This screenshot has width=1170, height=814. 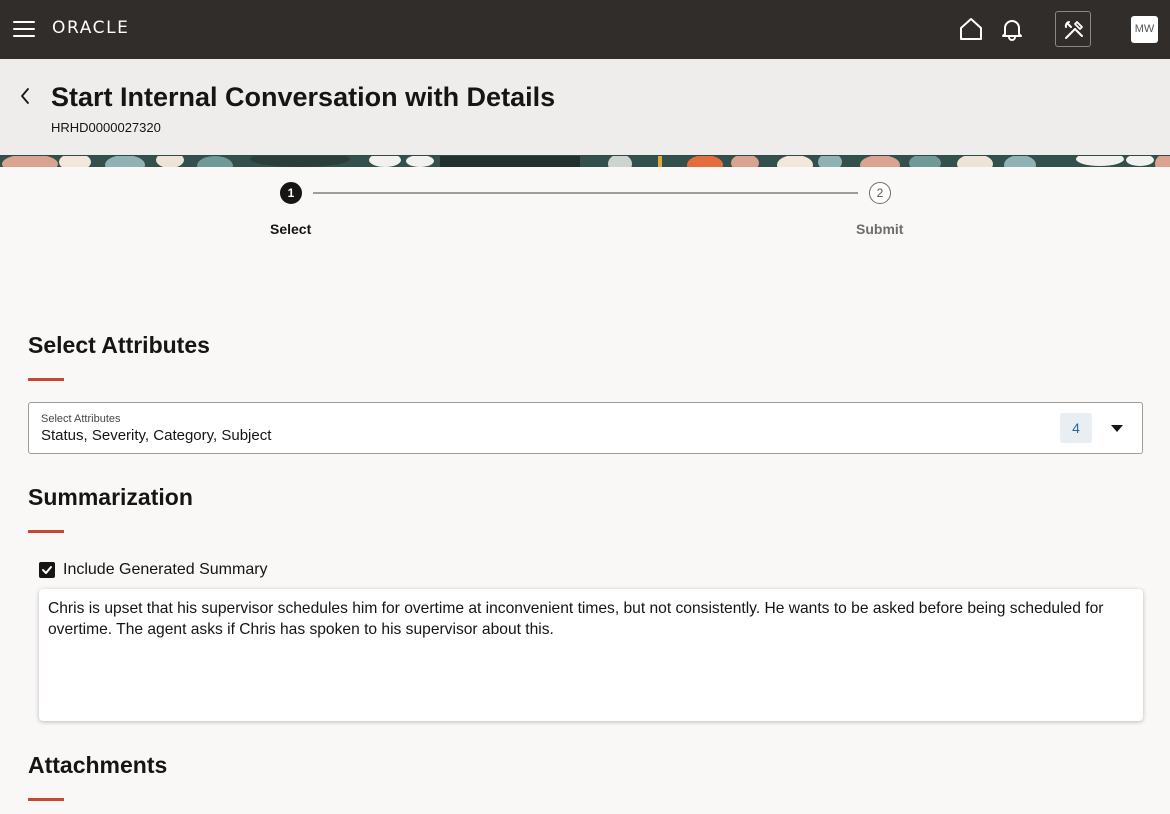 What do you see at coordinates (585, 193) in the screenshot?
I see `train-connector` at bounding box center [585, 193].